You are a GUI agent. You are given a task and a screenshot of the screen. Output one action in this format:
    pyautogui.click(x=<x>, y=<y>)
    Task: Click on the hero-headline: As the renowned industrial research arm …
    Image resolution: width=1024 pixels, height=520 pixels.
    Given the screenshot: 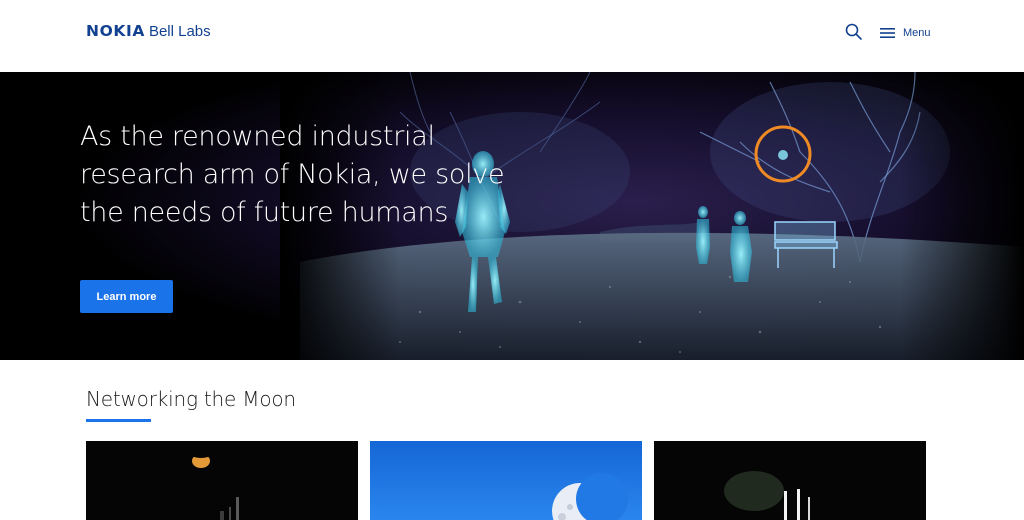 What is the action you would take?
    pyautogui.click(x=292, y=174)
    